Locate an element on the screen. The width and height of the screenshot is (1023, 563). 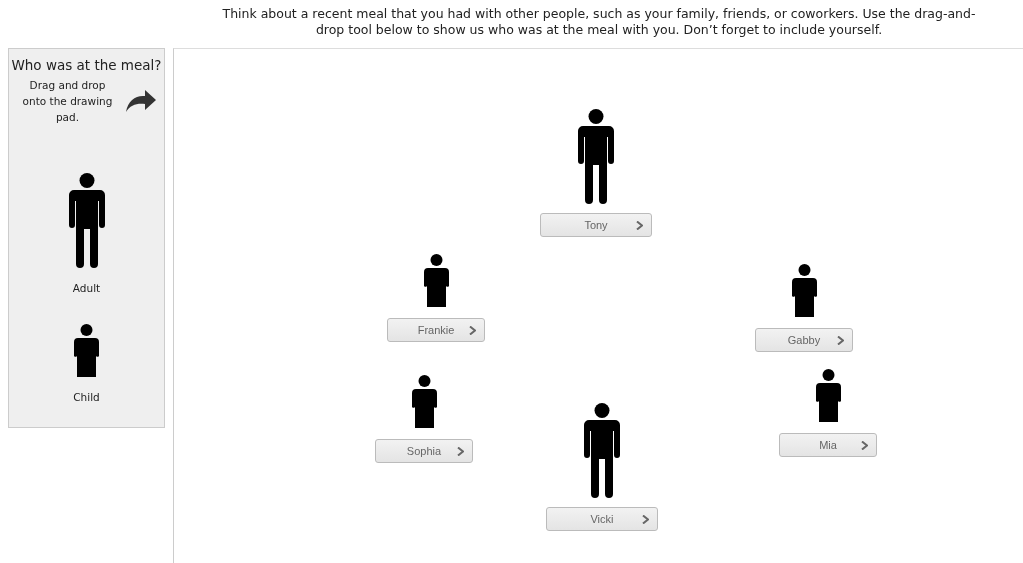
name-button: Tony is located at coordinates (596, 225).